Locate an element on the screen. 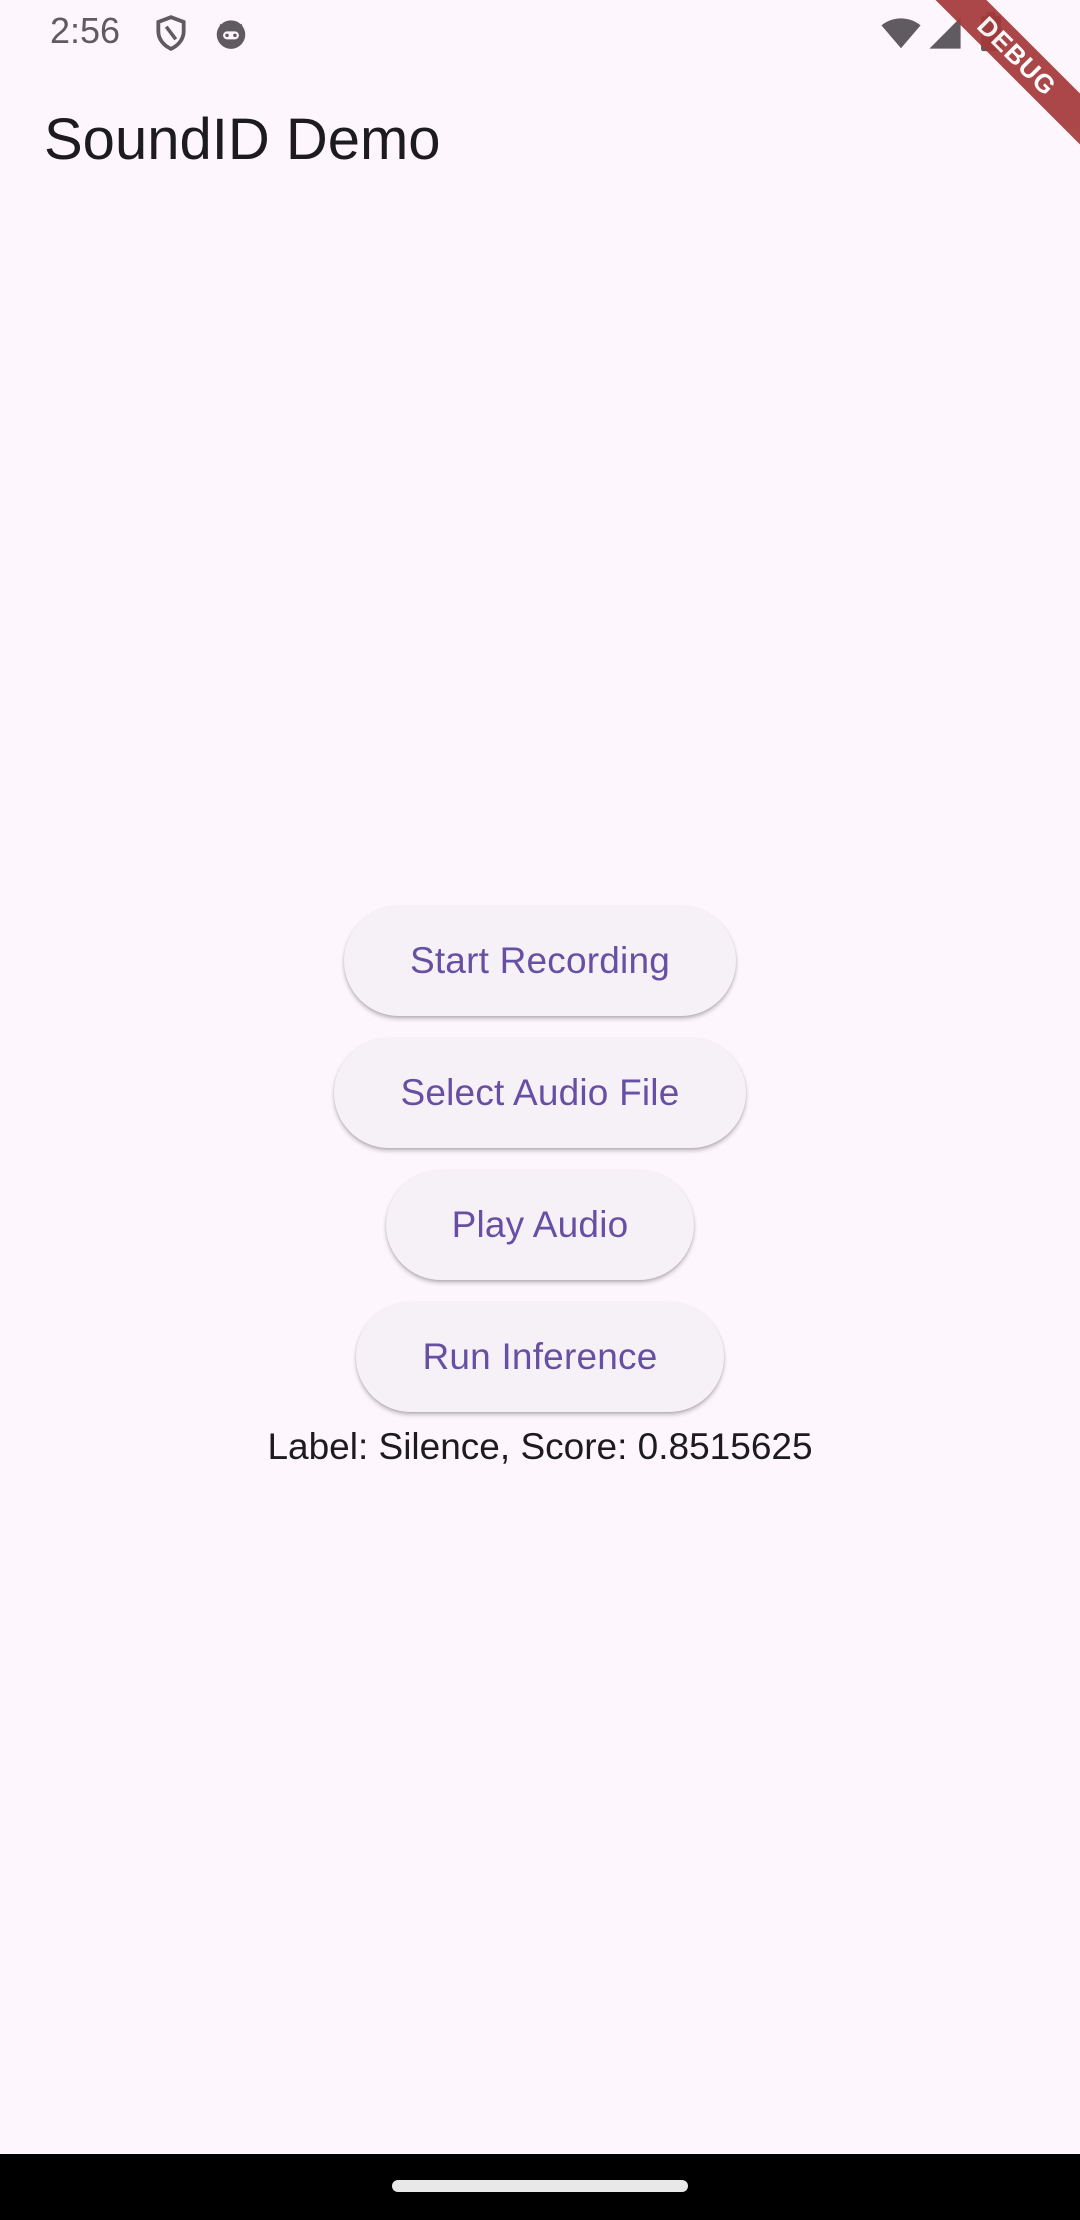 This screenshot has height=2220, width=1080. start-recording-button: Start Recording is located at coordinates (540, 961).